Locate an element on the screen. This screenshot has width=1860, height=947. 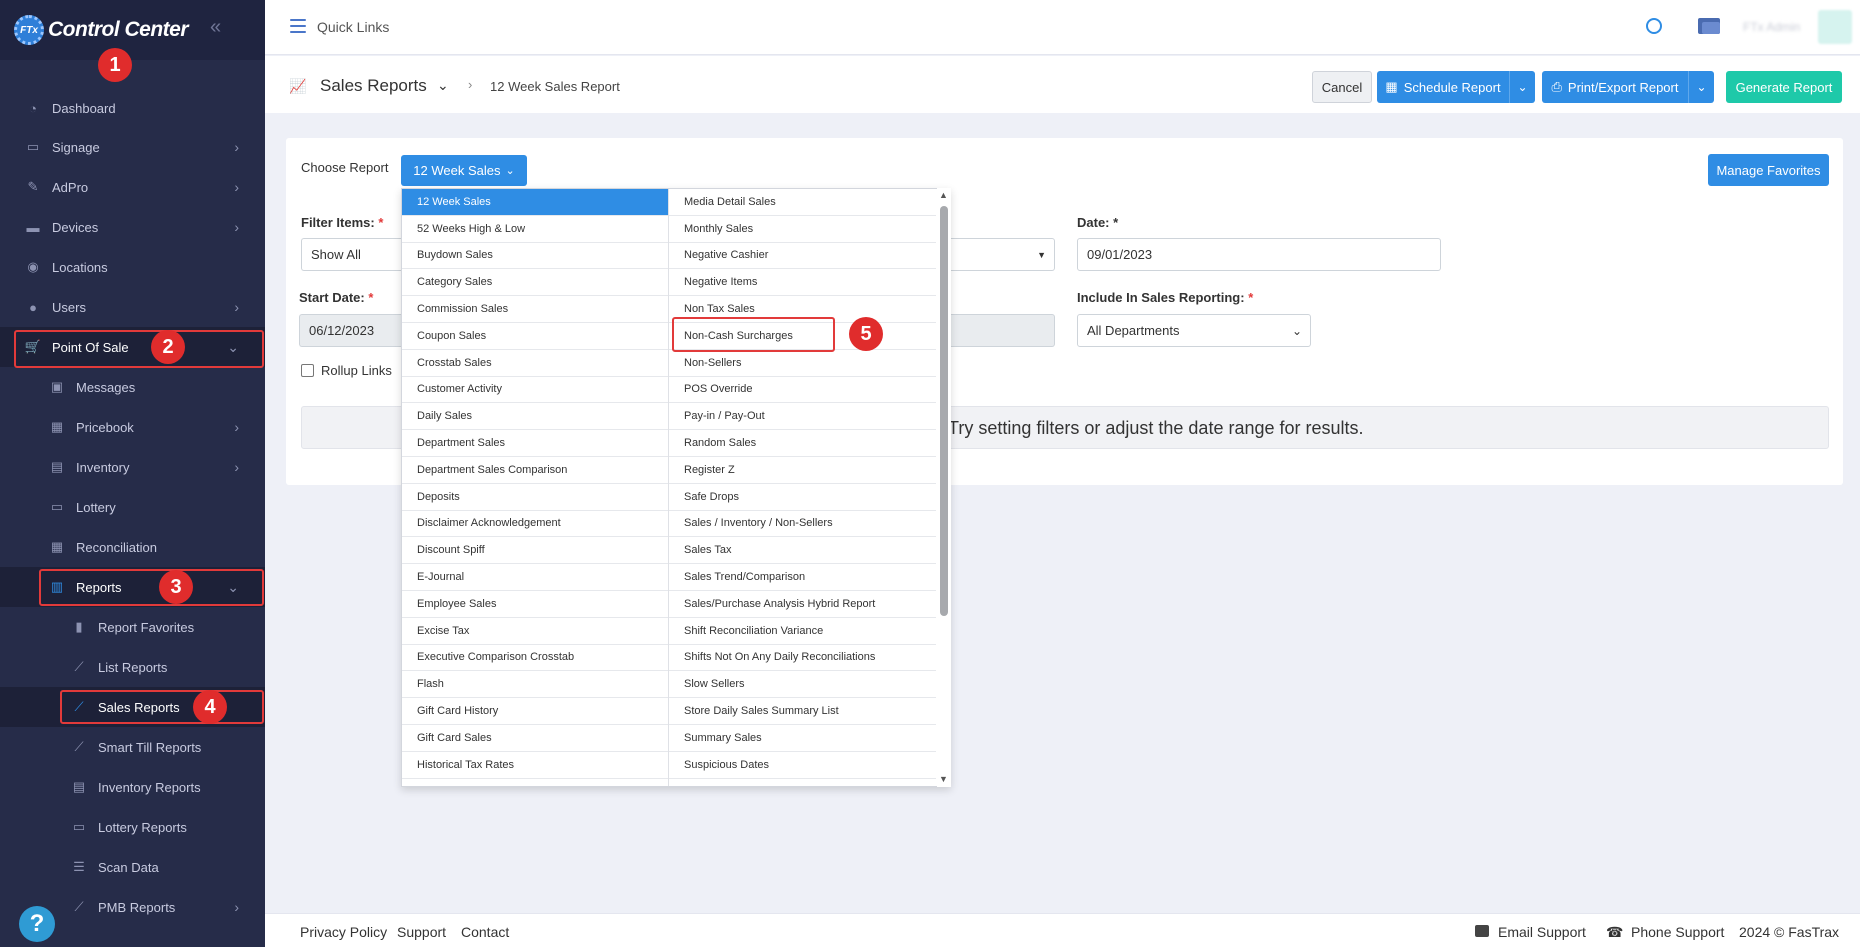
report-option-12-week-sales: 12 Week Sales is located at coordinates (535, 202).